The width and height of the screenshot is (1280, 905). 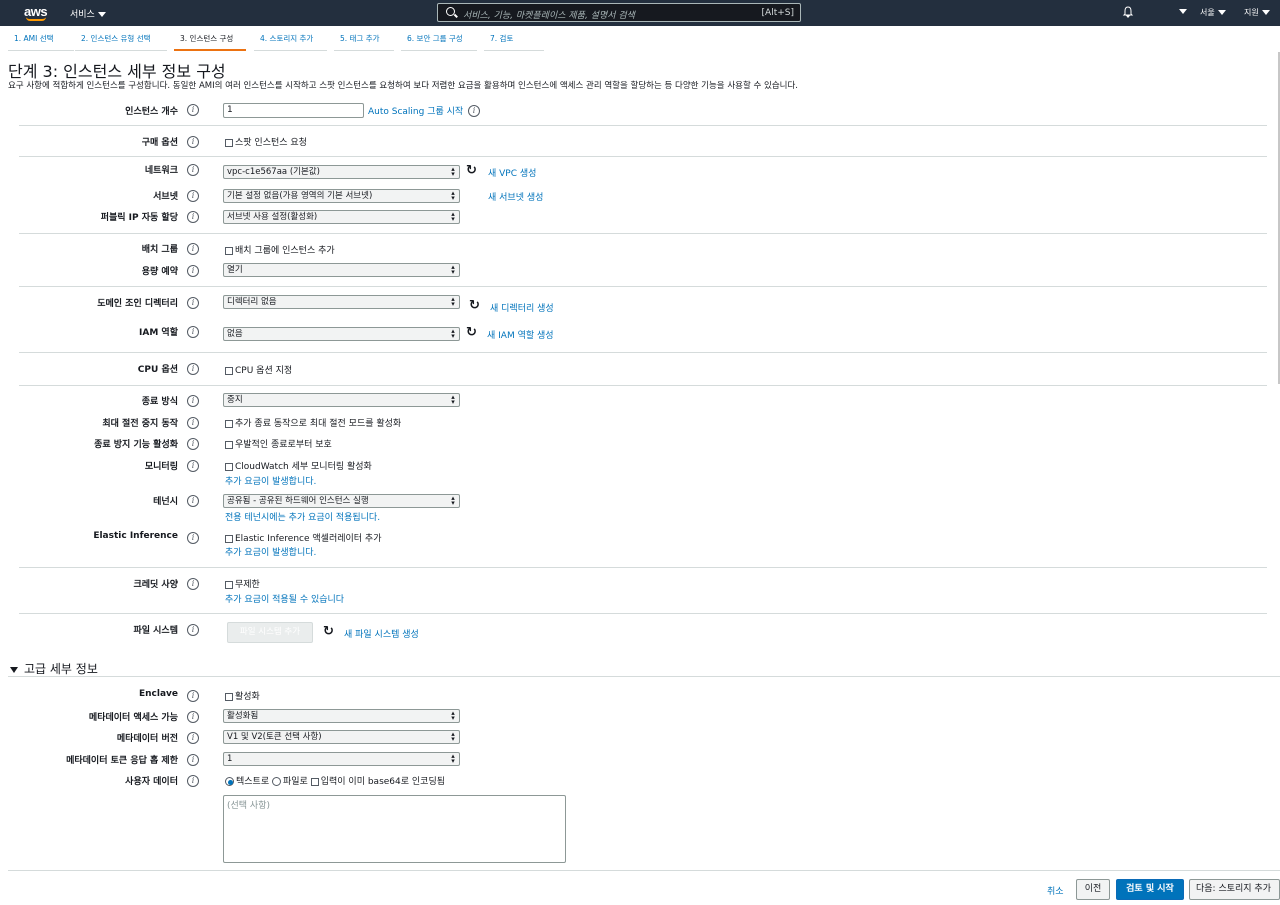 I want to click on step-storage: 4. 스토리지 추가, so click(x=290, y=42).